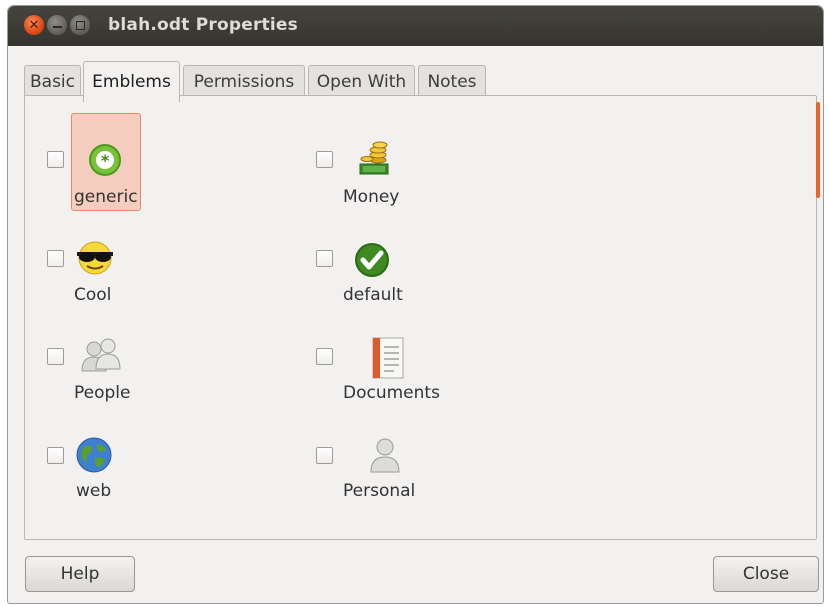  I want to click on minimize-window-icon, so click(57, 25).